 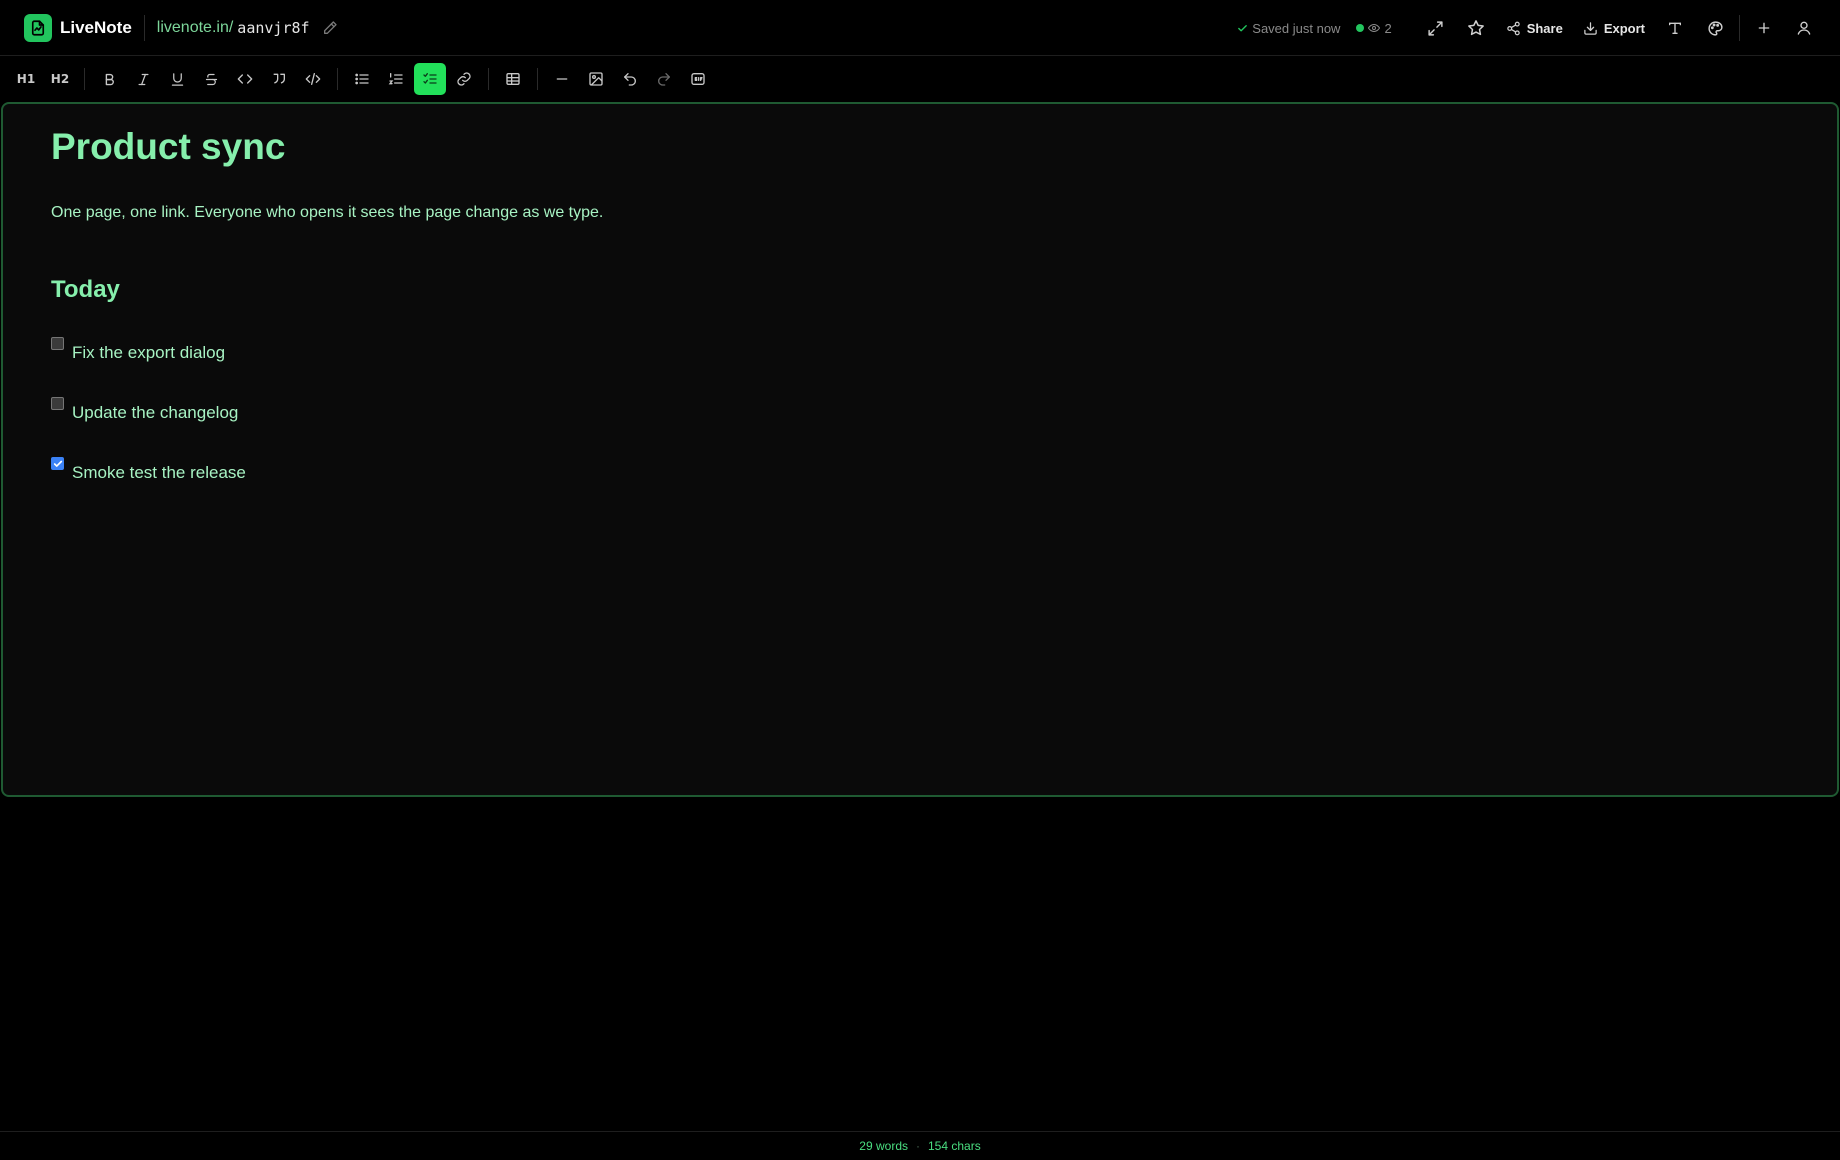 What do you see at coordinates (1388, 28) in the screenshot?
I see `viewer-count: 2` at bounding box center [1388, 28].